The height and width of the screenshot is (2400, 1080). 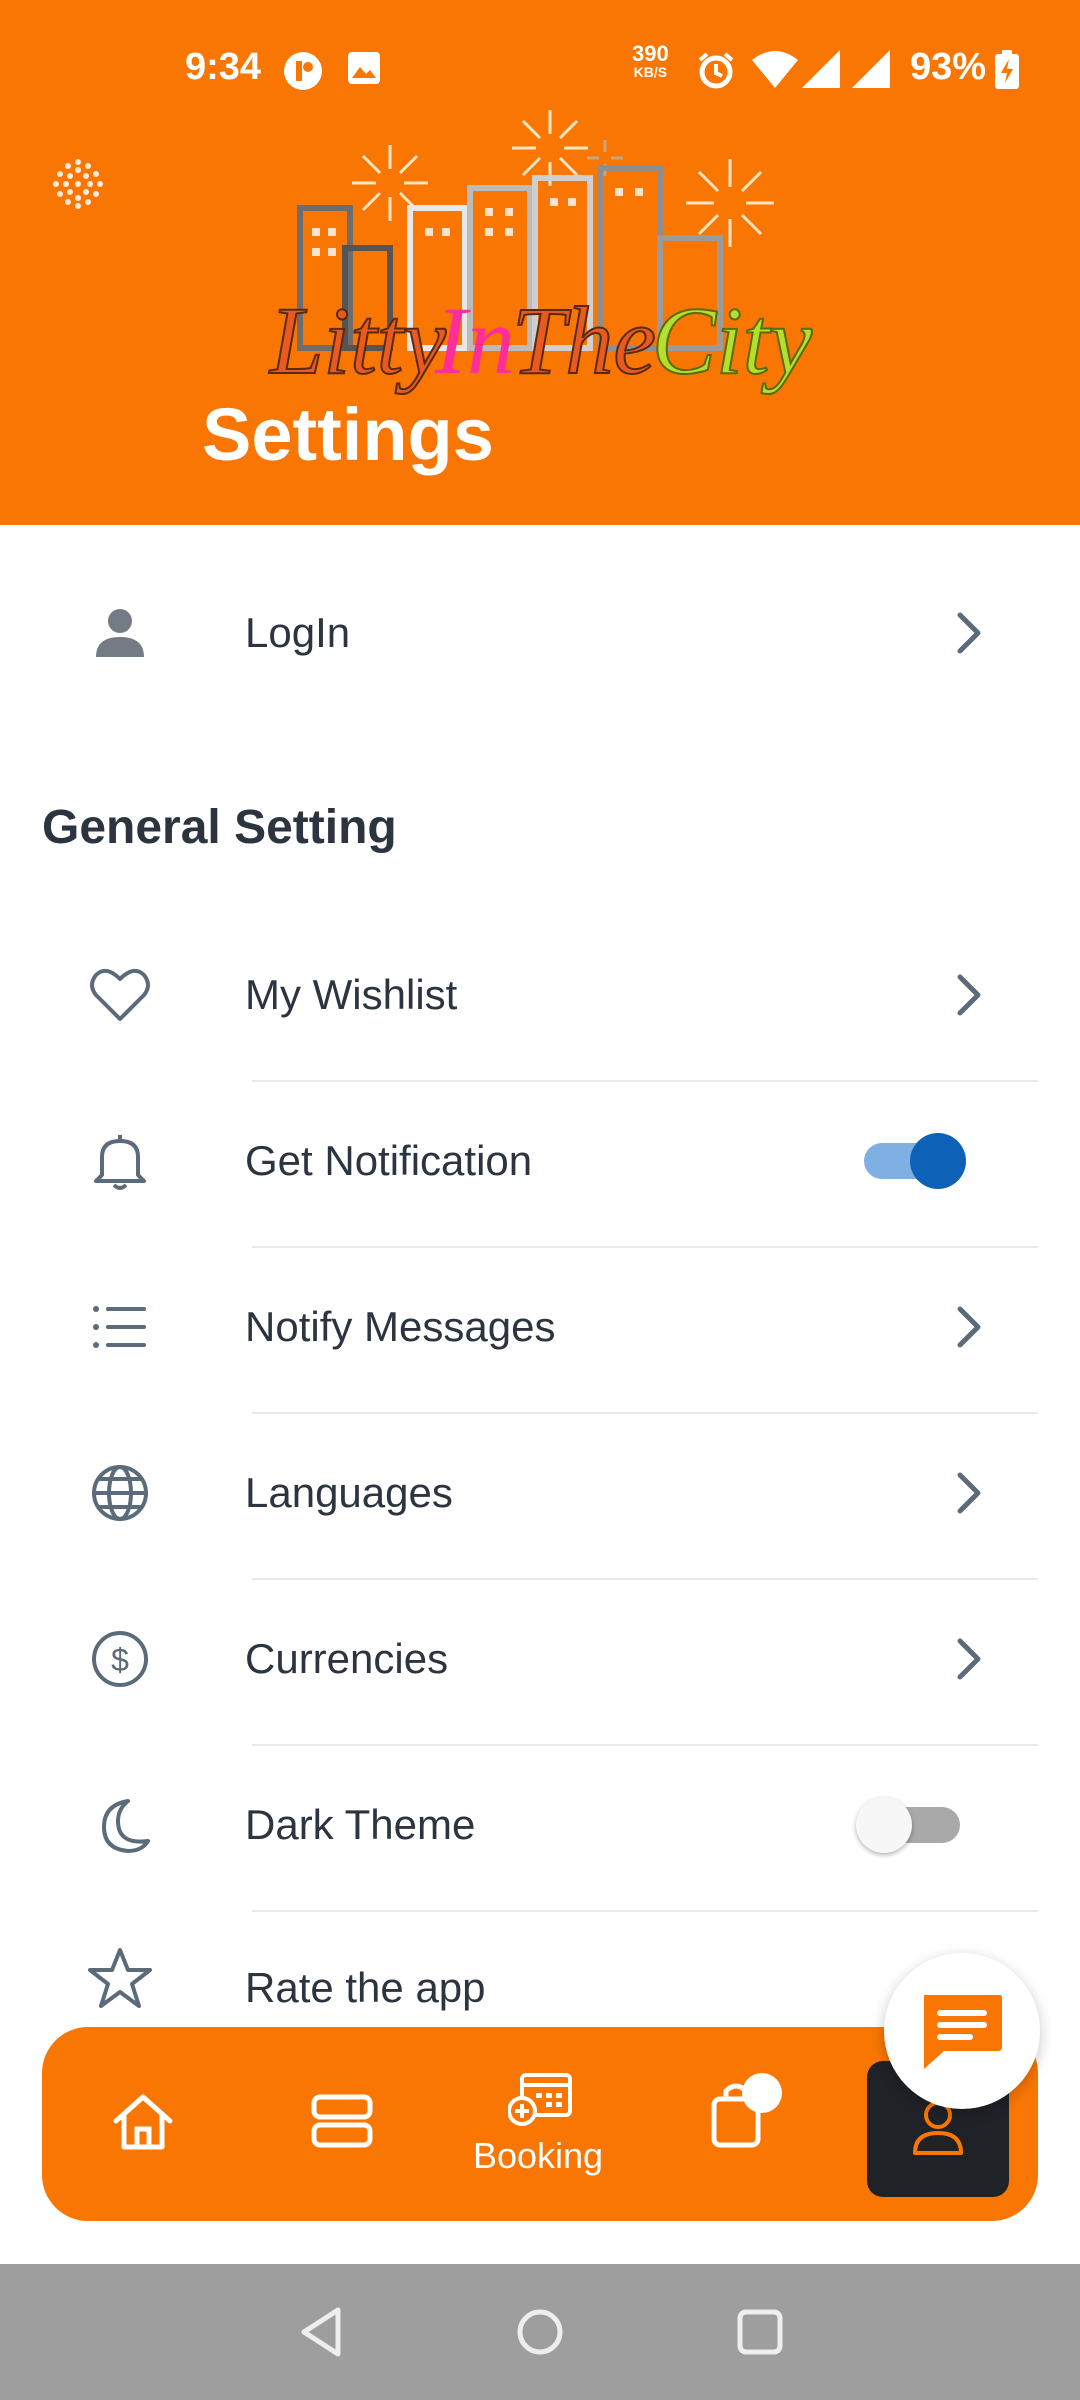 I want to click on signal-icon, so click(x=821, y=69).